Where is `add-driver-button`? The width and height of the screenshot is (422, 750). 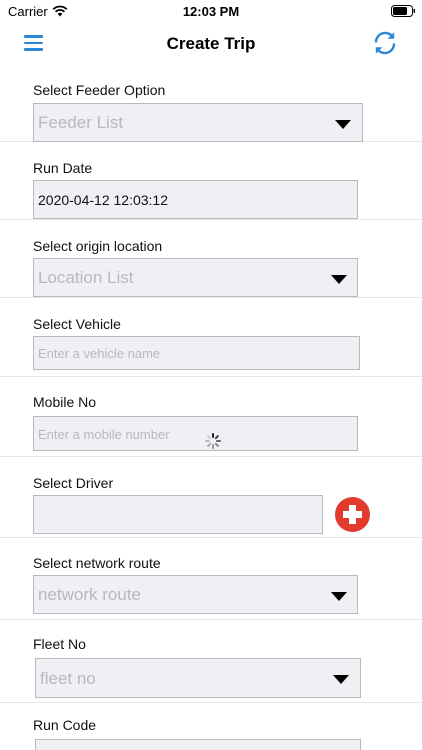 add-driver-button is located at coordinates (352, 514).